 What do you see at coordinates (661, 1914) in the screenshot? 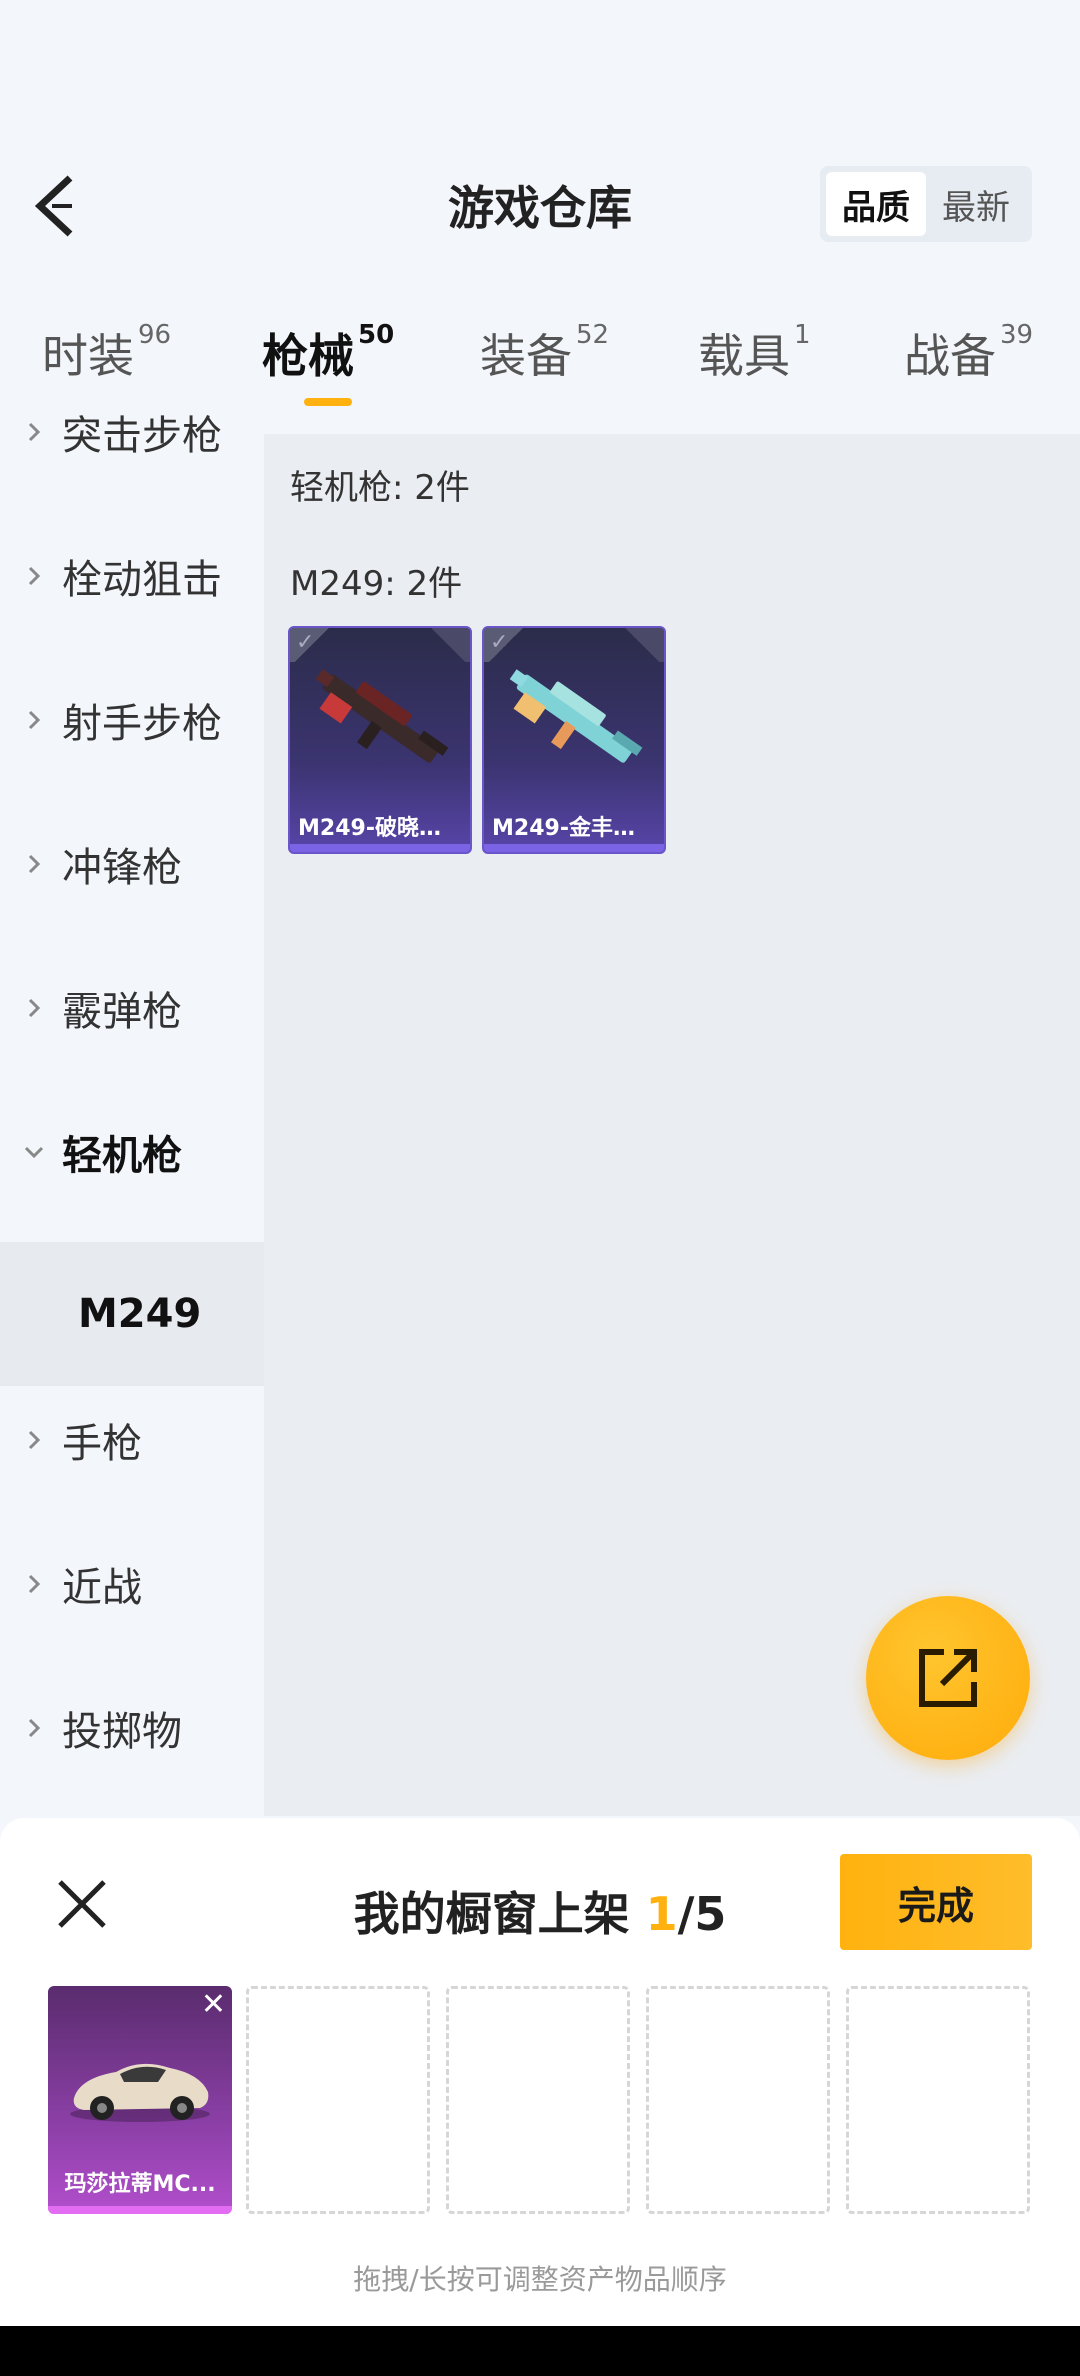
I see `showcase-count-current: 1` at bounding box center [661, 1914].